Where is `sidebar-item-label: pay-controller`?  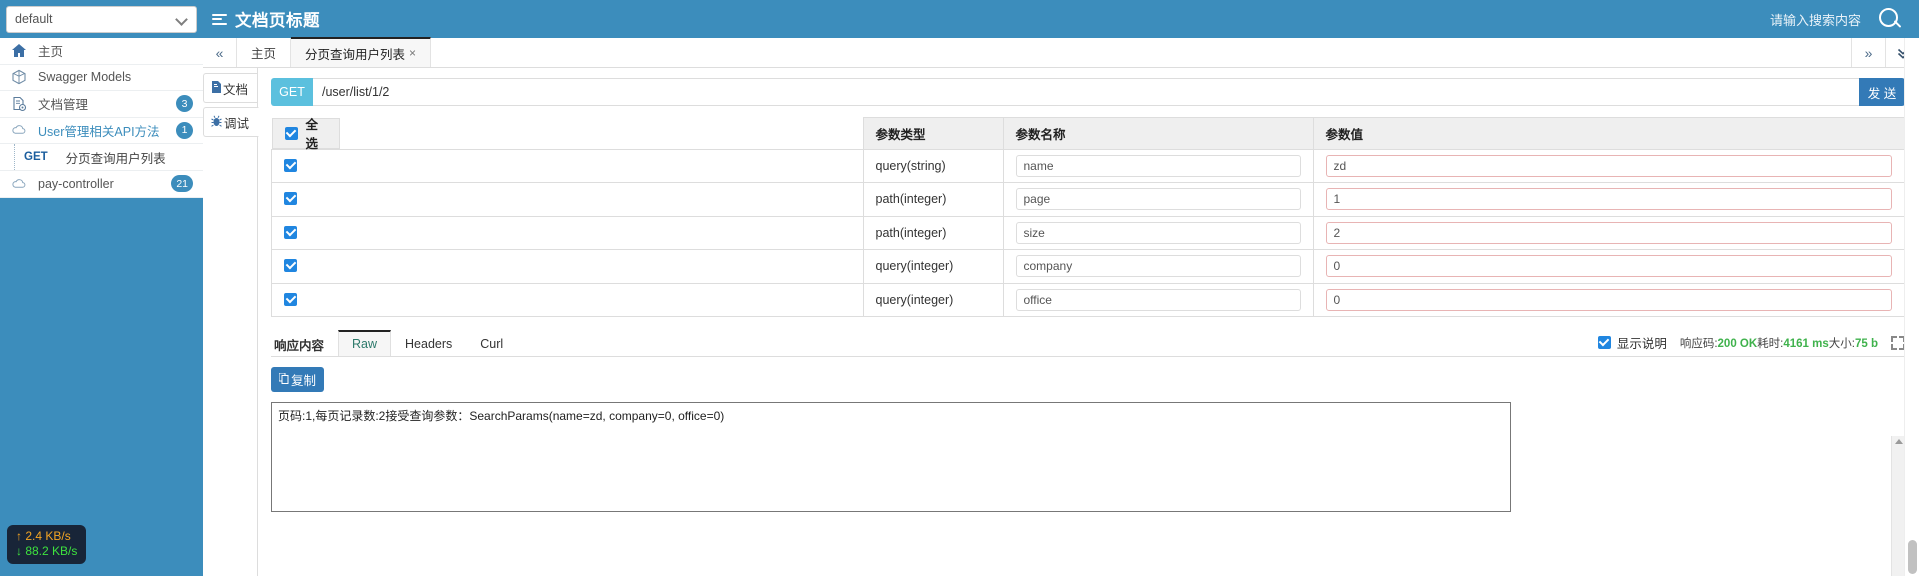
sidebar-item-label: pay-controller is located at coordinates (76, 183).